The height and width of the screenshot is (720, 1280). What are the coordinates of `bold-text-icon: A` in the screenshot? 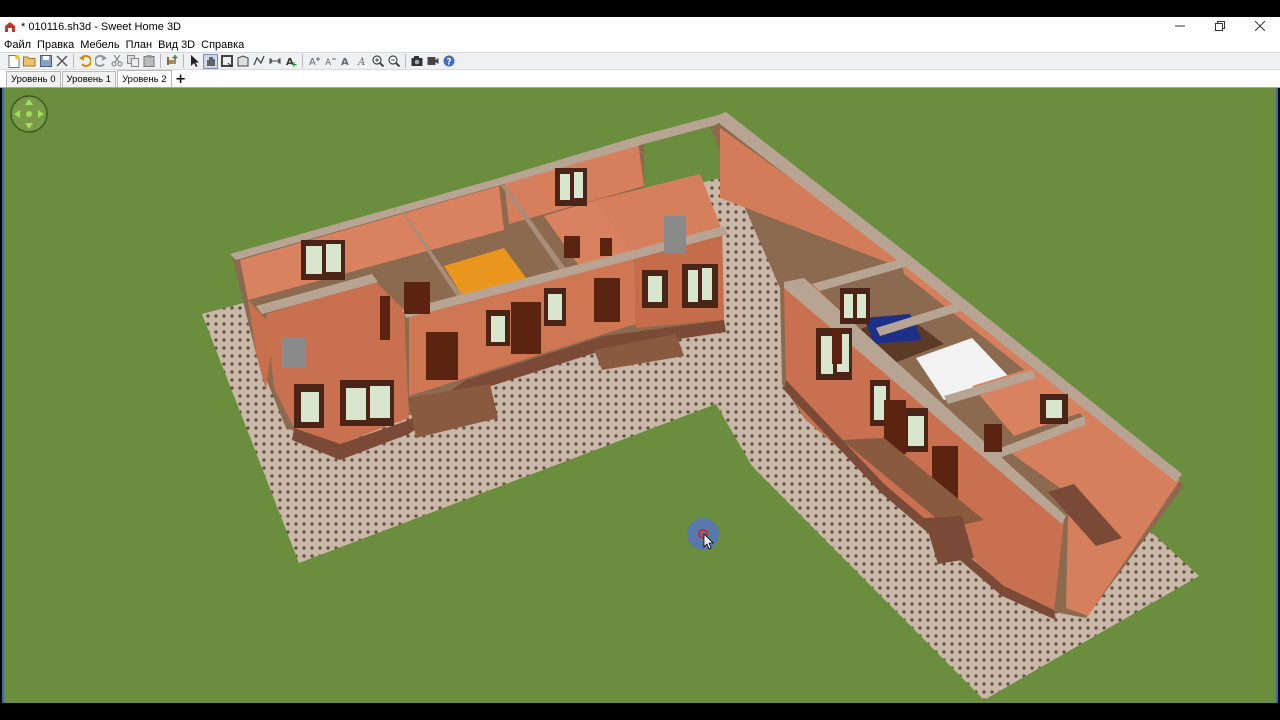 It's located at (345, 61).